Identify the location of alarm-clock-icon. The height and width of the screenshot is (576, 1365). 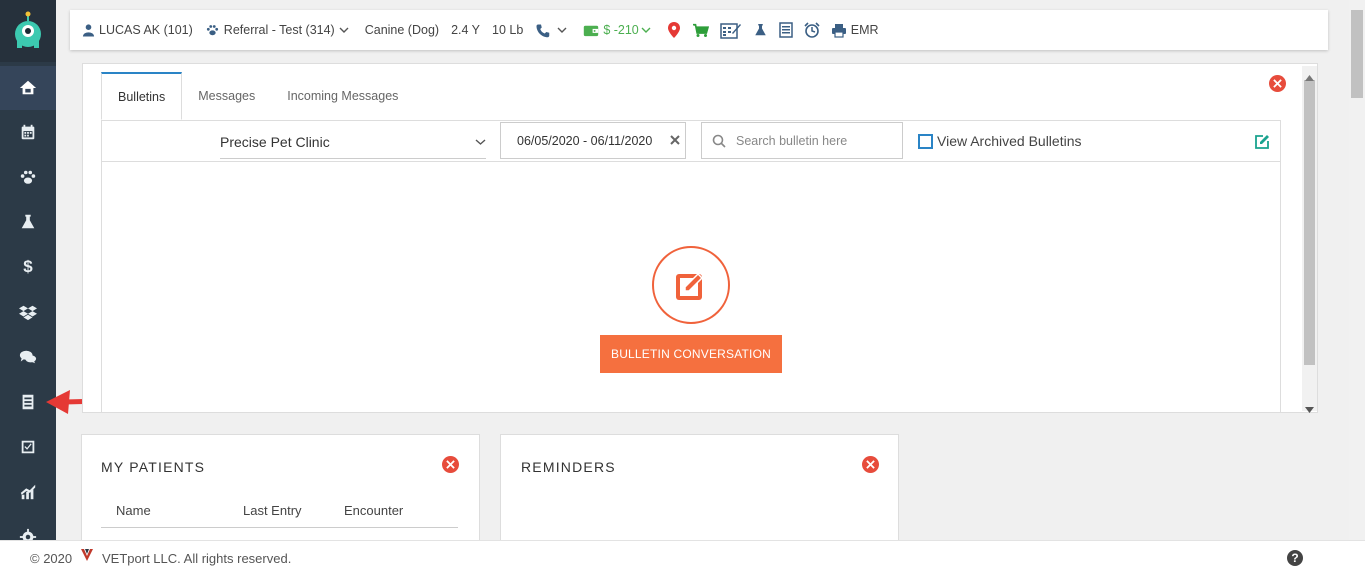
(812, 30).